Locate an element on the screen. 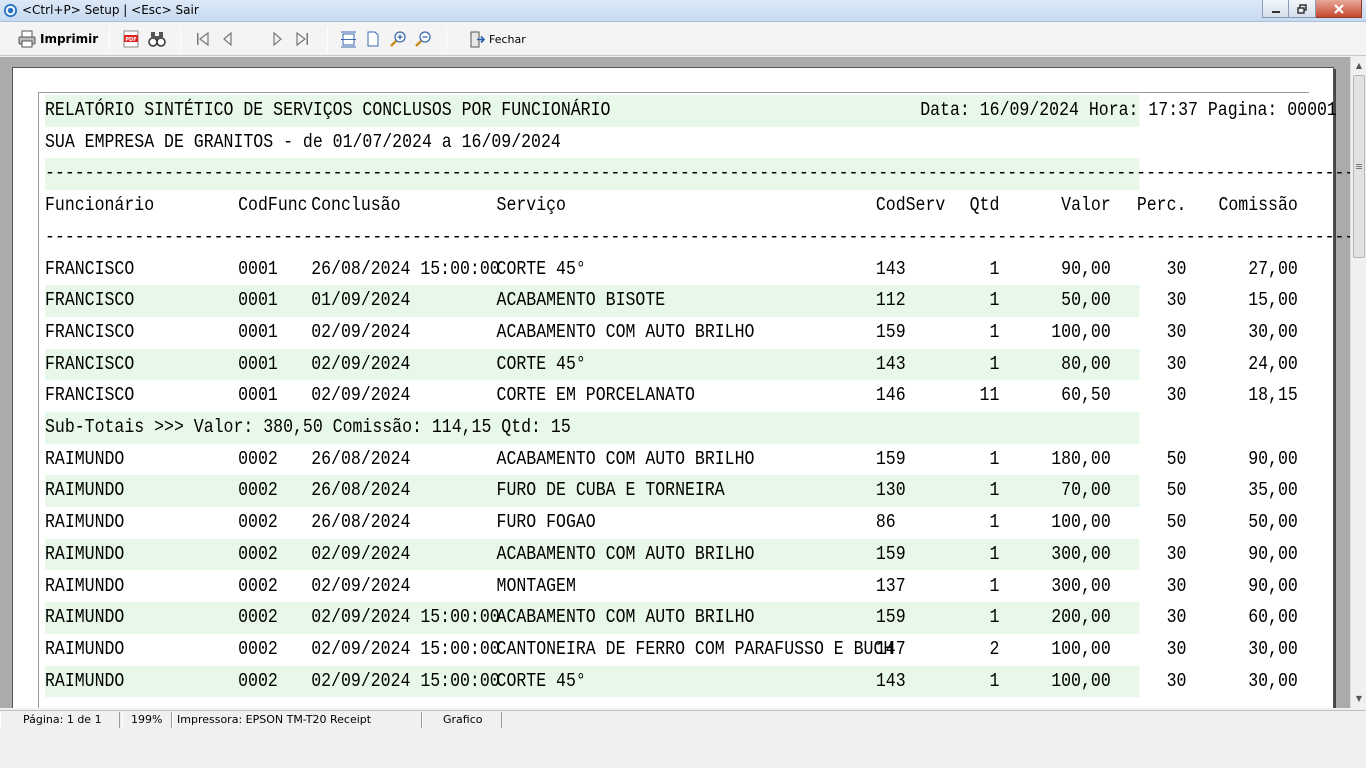  cell-conclusao: 26/08/2024 is located at coordinates (361, 522).